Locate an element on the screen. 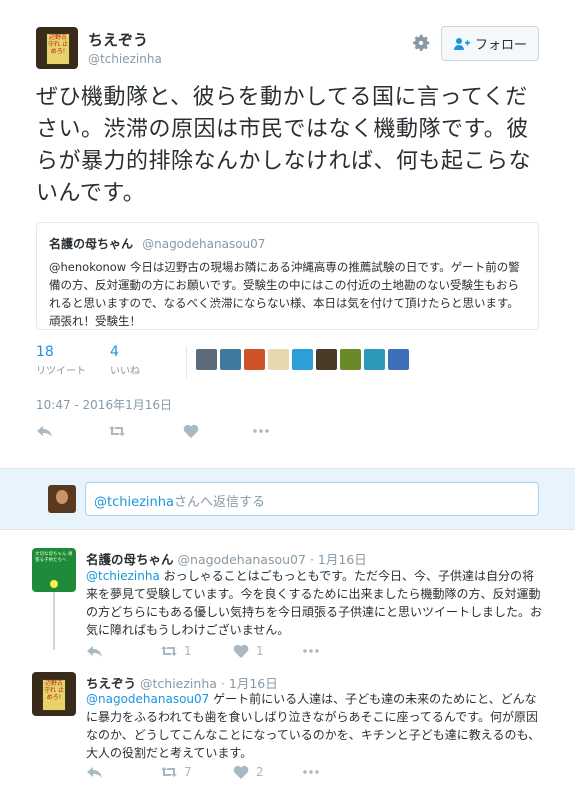  reply-mention-link: @tchiezinha is located at coordinates (123, 576).